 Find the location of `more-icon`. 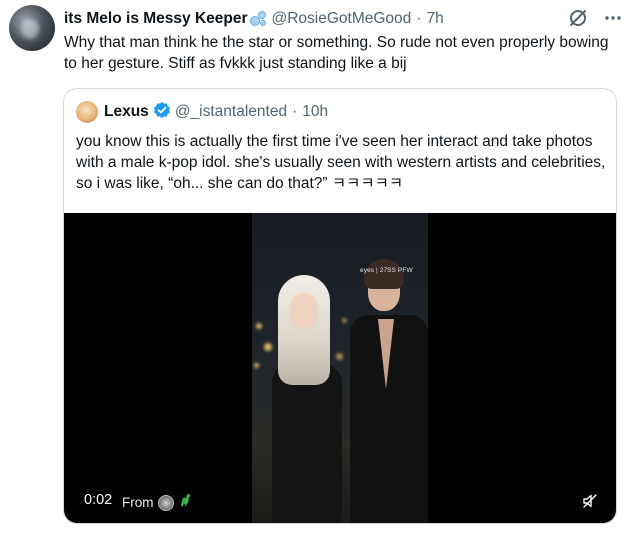

more-icon is located at coordinates (613, 18).